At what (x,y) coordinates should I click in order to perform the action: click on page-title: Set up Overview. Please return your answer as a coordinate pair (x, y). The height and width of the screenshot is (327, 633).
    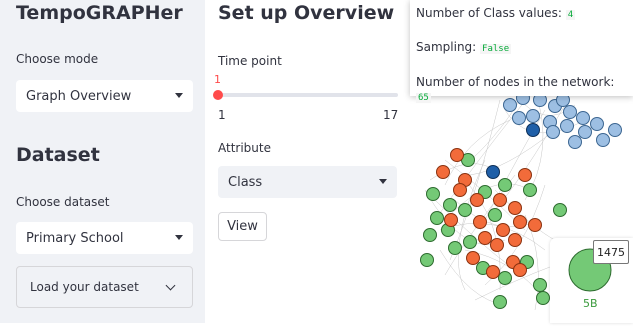
    Looking at the image, I should click on (306, 13).